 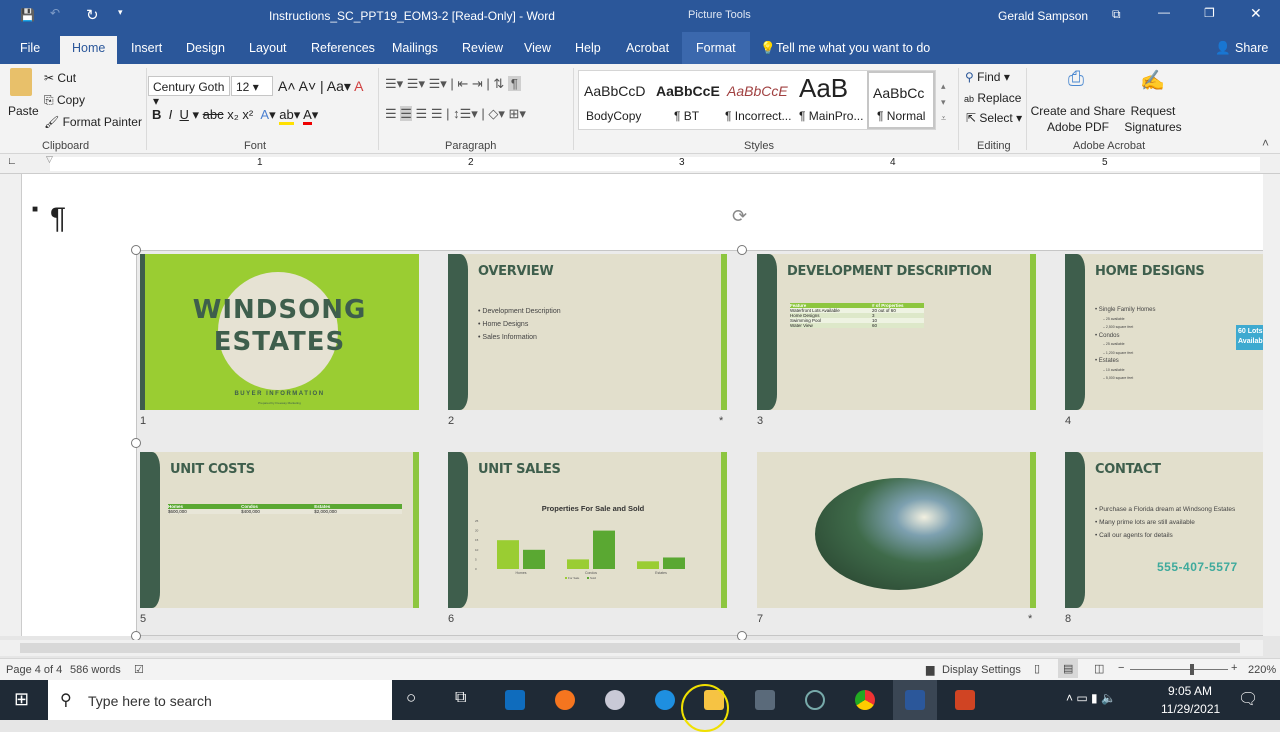 I want to click on print-layout-icon: ▤, so click(x=1068, y=668).